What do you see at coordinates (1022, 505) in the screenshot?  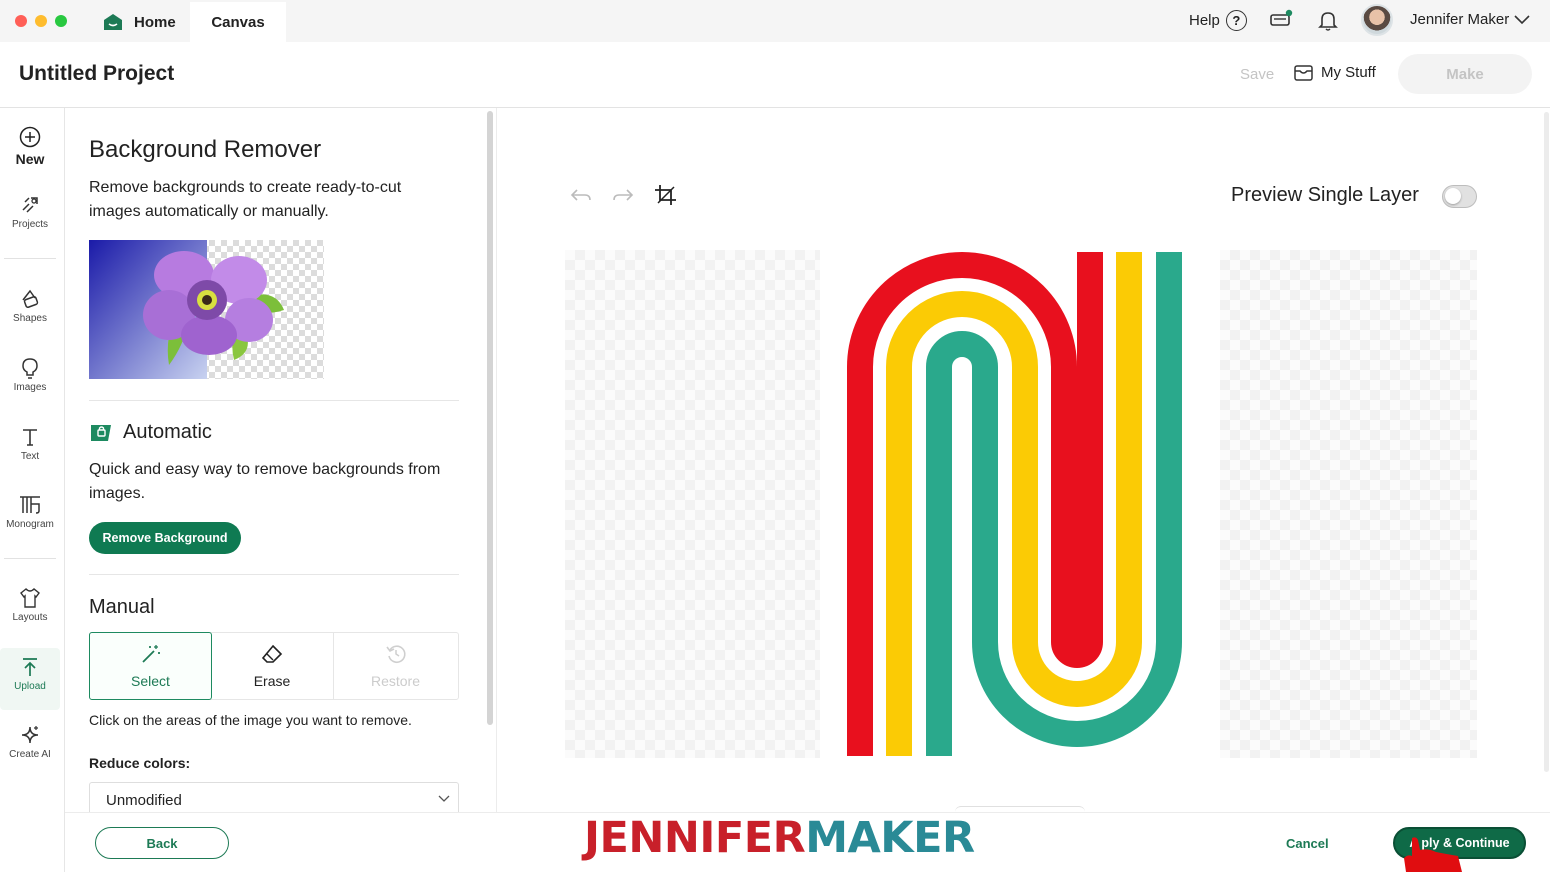 I see `rainbow-letter-artwork` at bounding box center [1022, 505].